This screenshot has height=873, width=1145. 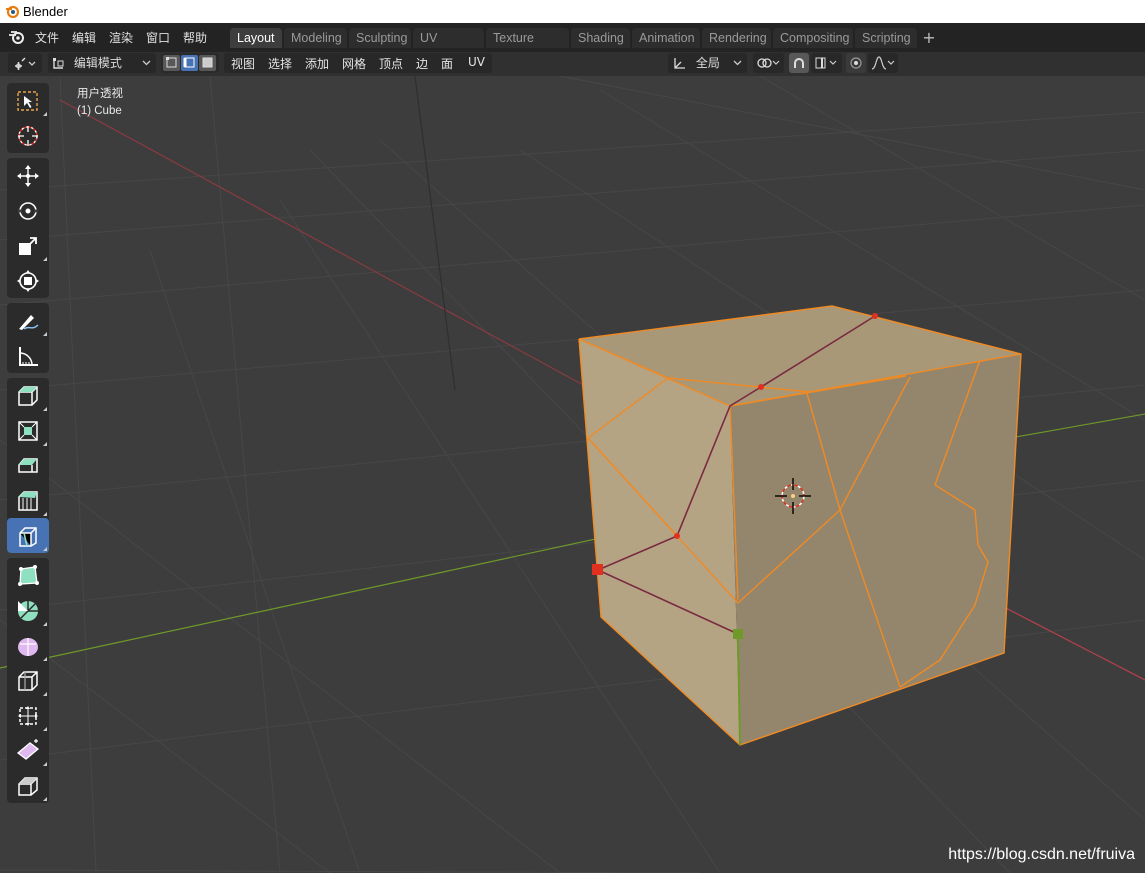 I want to click on menu-face: 面, so click(x=447, y=63).